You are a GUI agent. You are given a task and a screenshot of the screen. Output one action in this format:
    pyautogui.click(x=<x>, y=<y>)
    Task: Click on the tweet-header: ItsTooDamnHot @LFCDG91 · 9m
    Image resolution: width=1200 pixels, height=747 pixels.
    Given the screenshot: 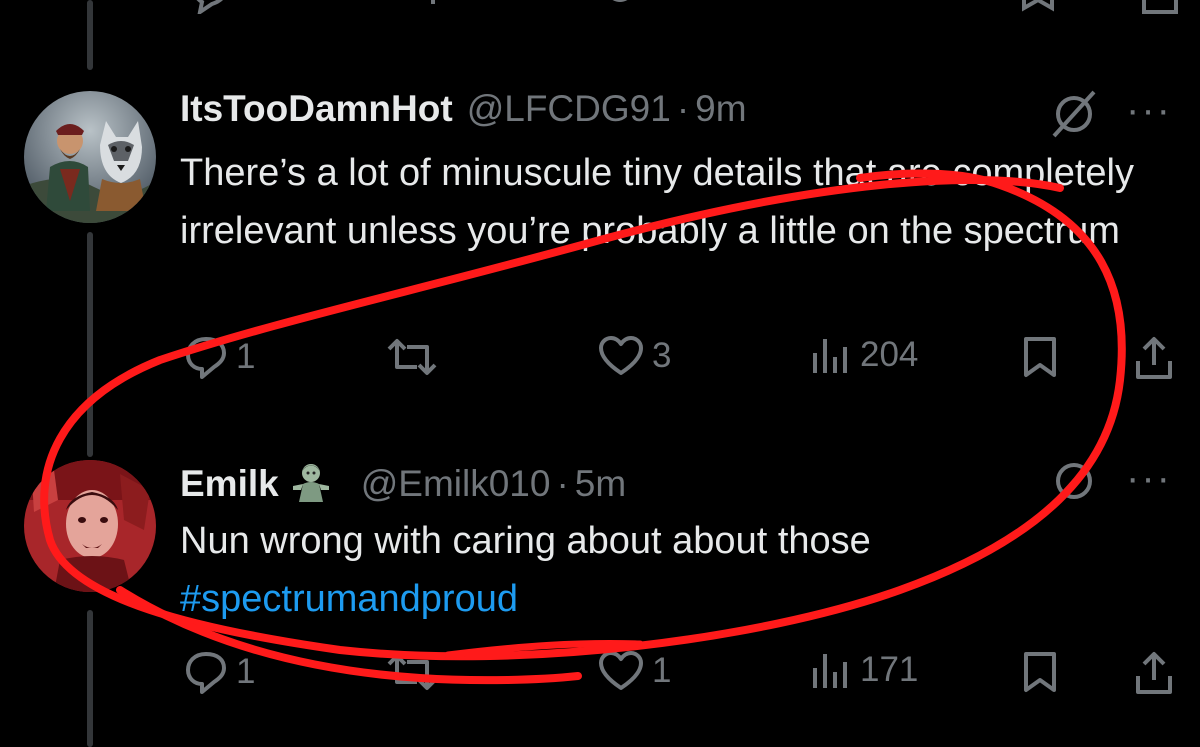 What is the action you would take?
    pyautogui.click(x=463, y=109)
    